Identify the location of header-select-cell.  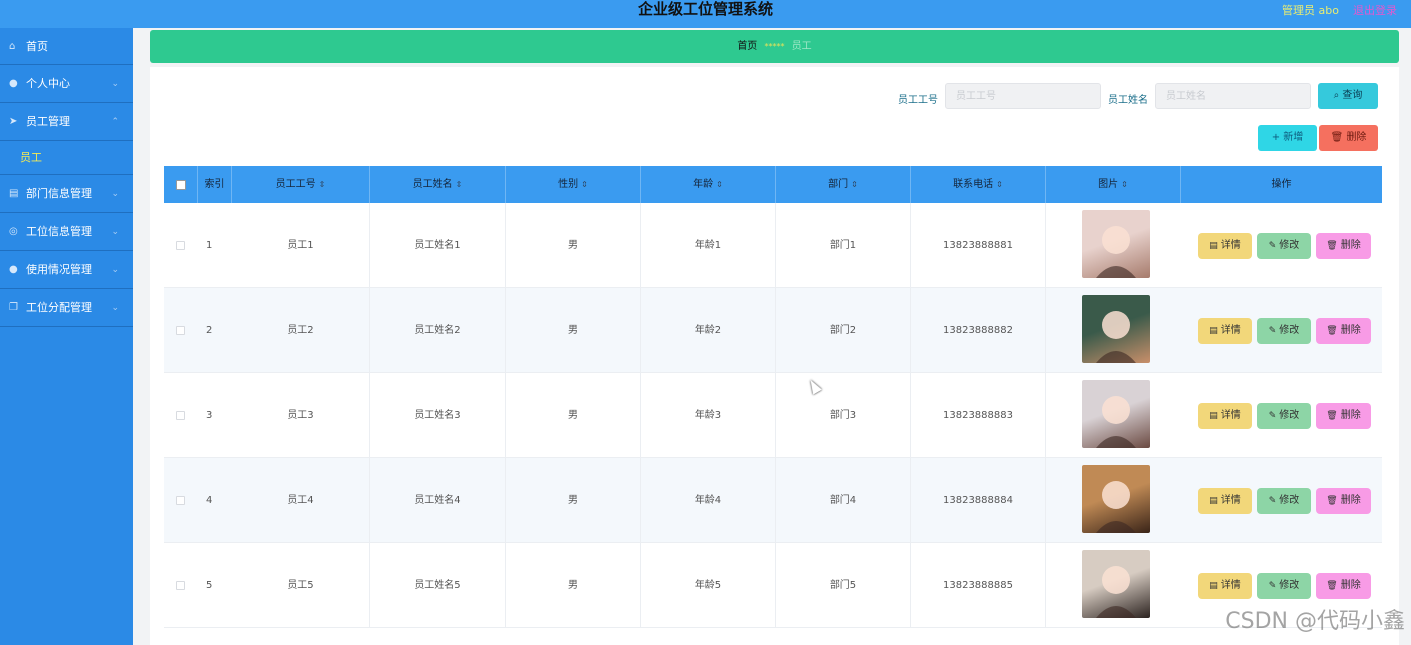
(181, 184).